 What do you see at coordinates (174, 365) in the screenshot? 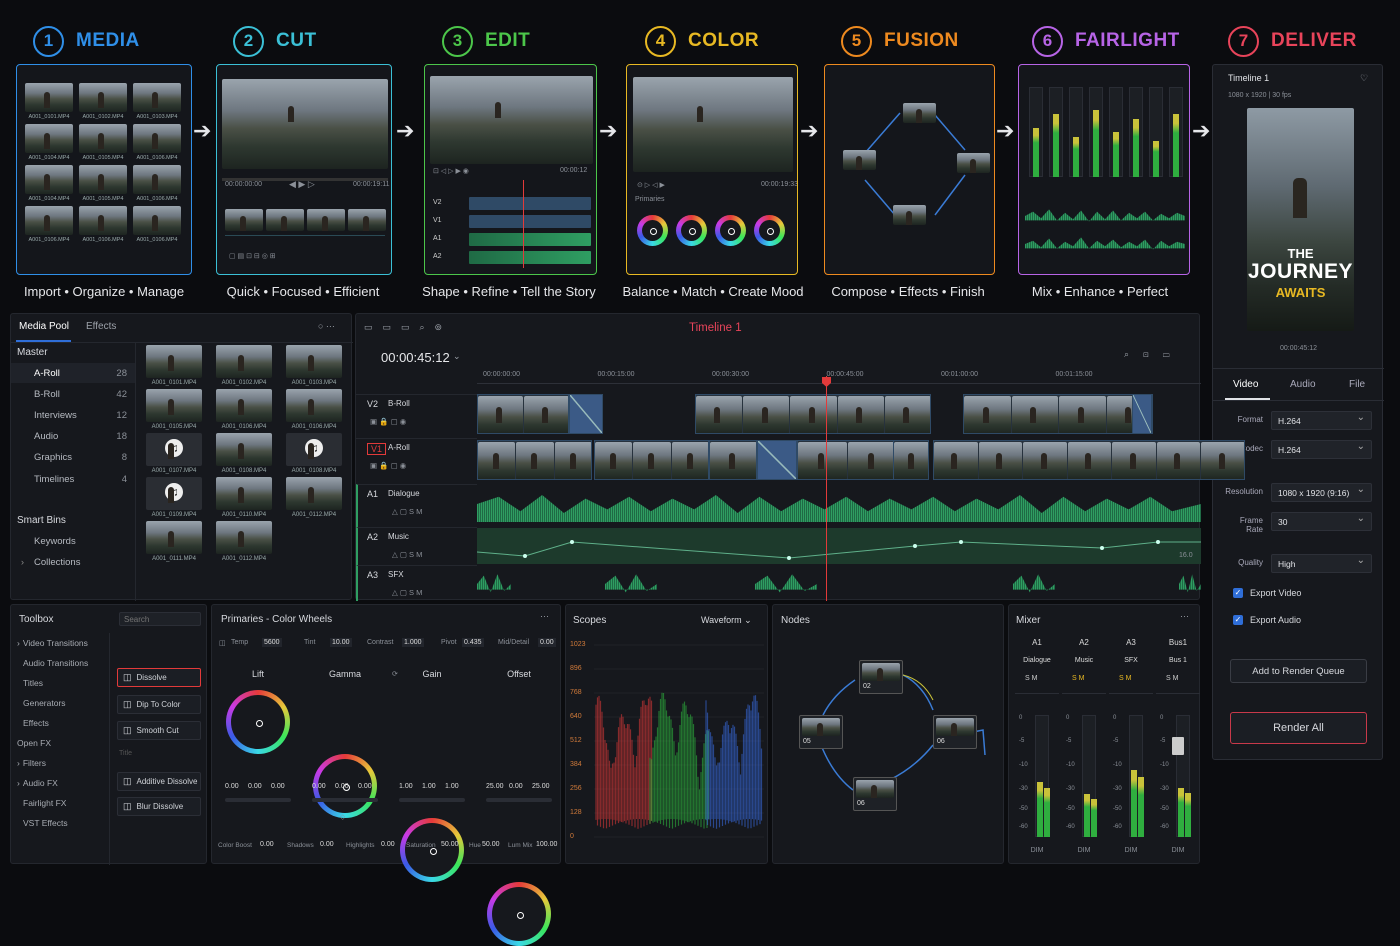
I see `clip-thumbnail: A001_0101.MP4` at bounding box center [174, 365].